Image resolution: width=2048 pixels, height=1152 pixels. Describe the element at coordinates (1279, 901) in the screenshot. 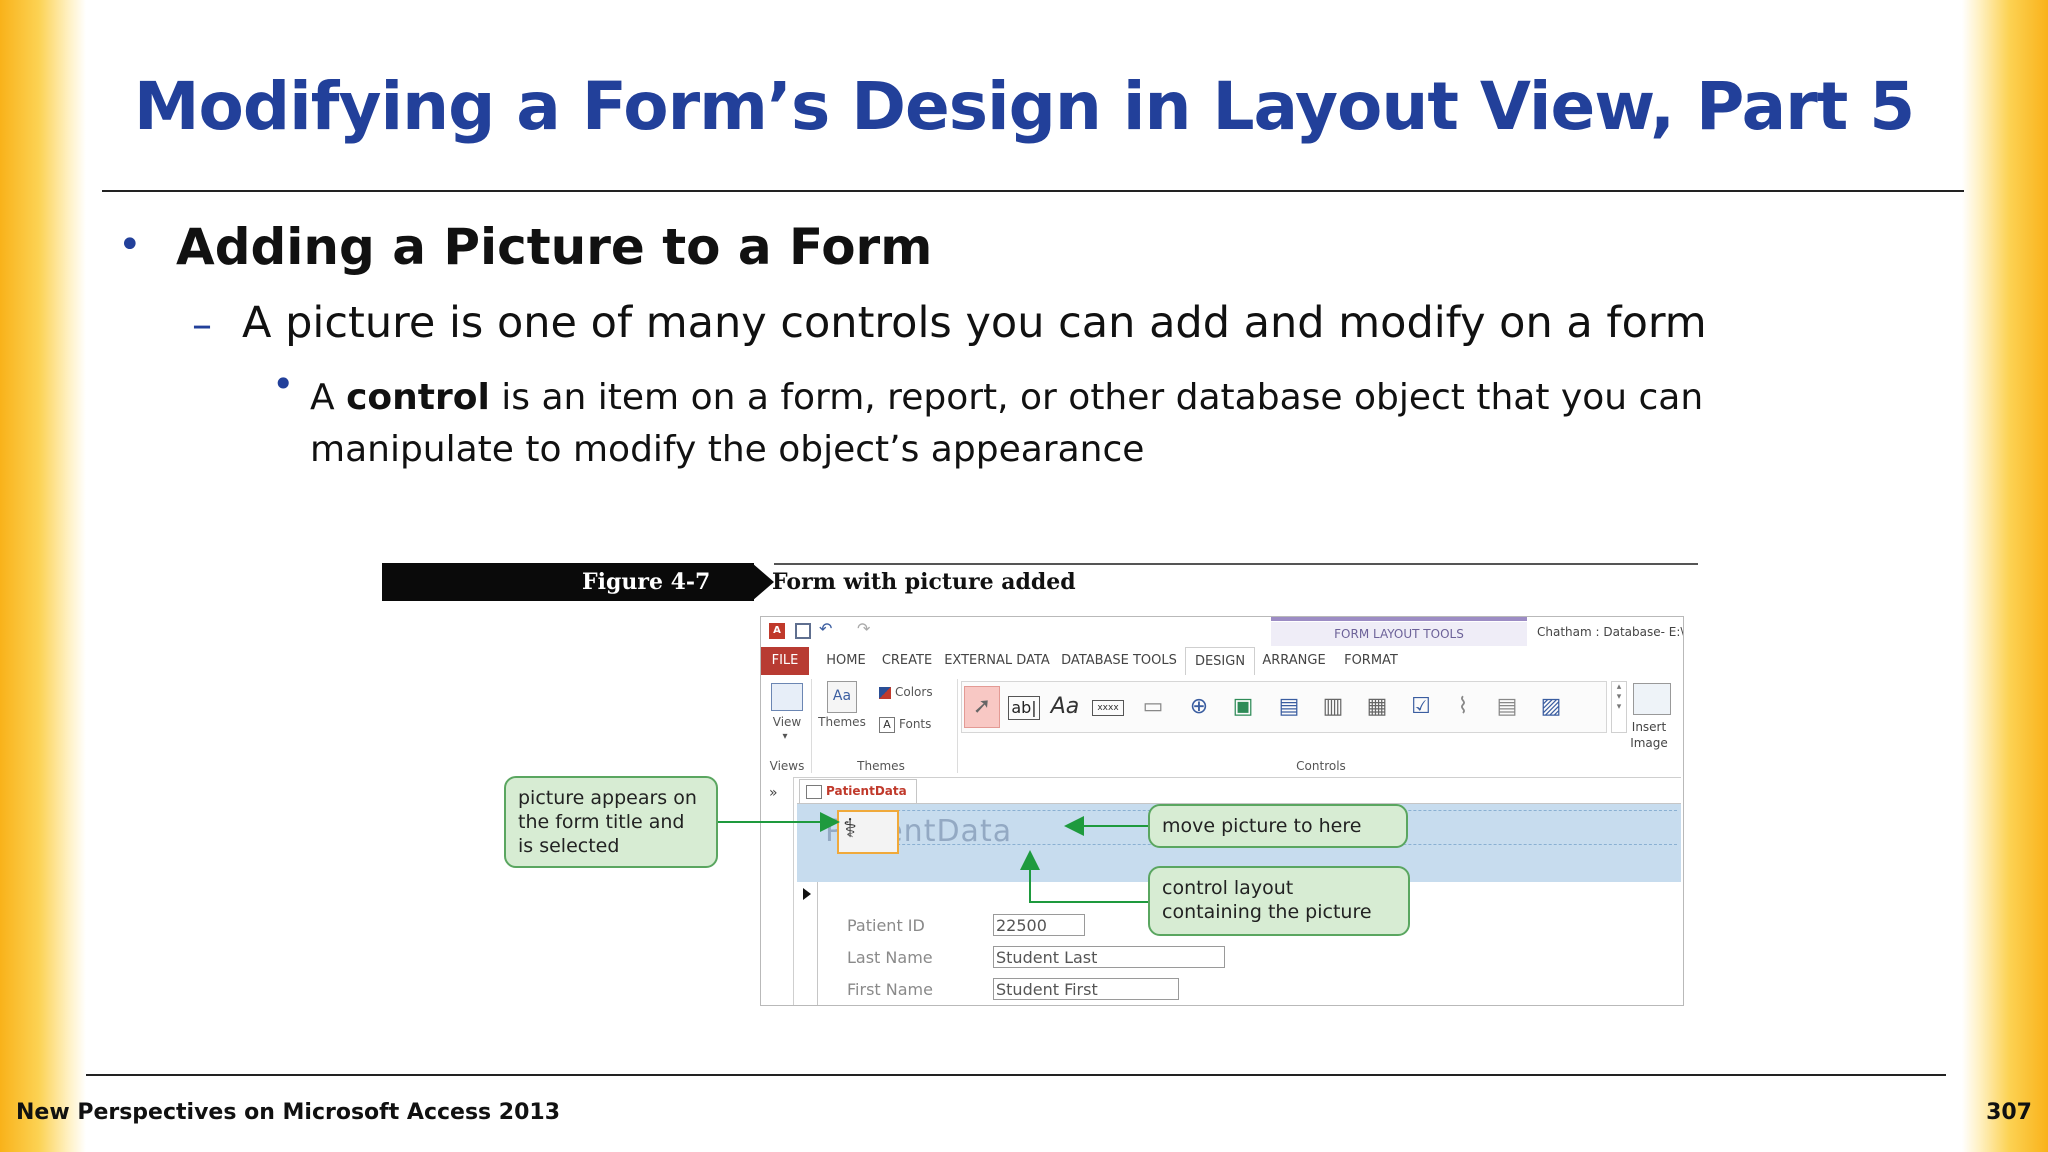

I see `callout-control-layout: control layout containing the picture` at that location.